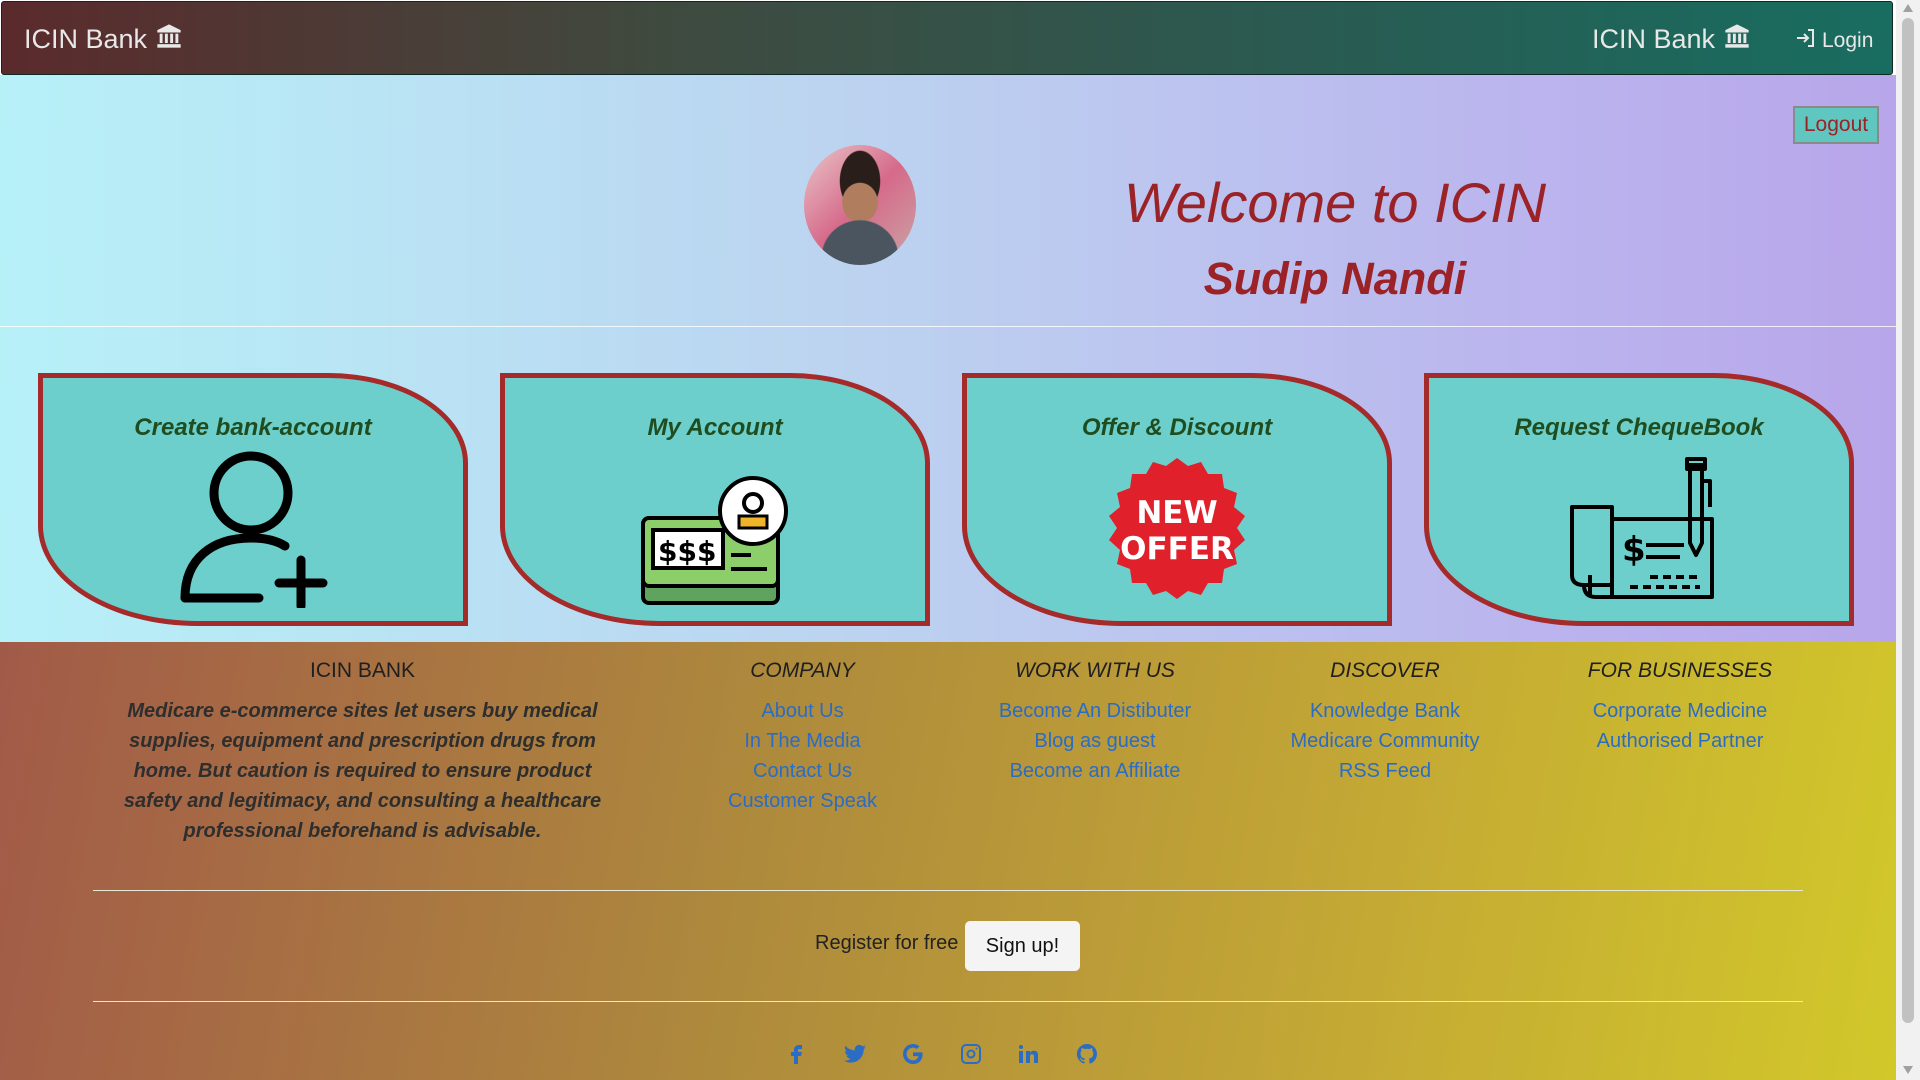  I want to click on footer-column-title: FOR BUSINESSES, so click(1680, 670).